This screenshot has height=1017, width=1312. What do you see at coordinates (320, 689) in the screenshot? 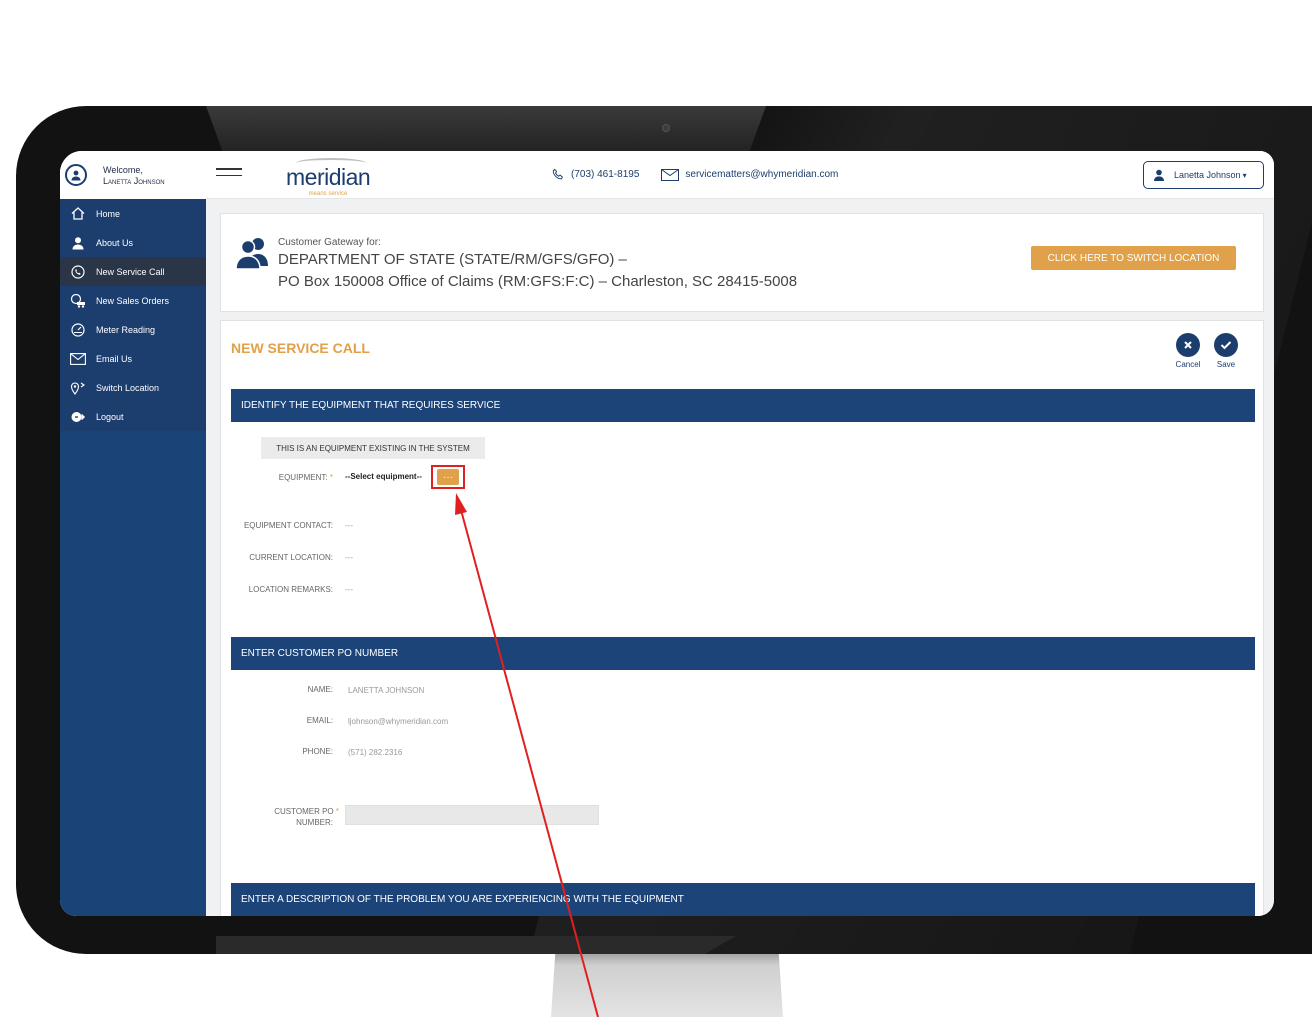
I see `name-label: NAME:` at bounding box center [320, 689].